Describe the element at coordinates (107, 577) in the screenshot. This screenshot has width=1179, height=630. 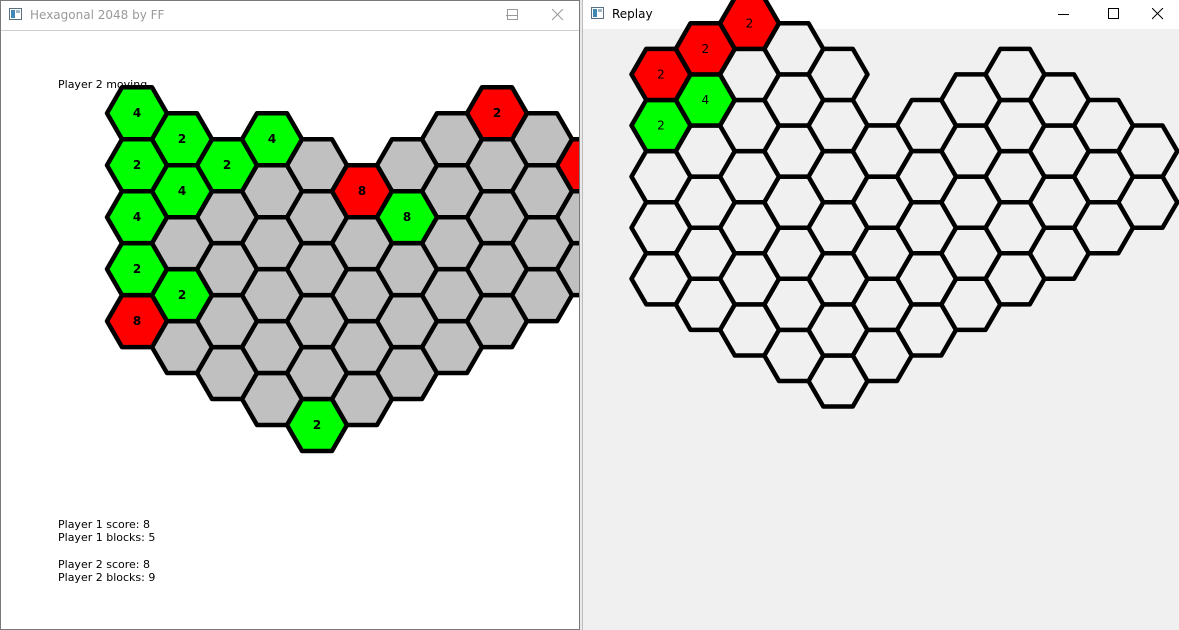
I see `player2-blocks: Player 2 blocks: 9` at that location.